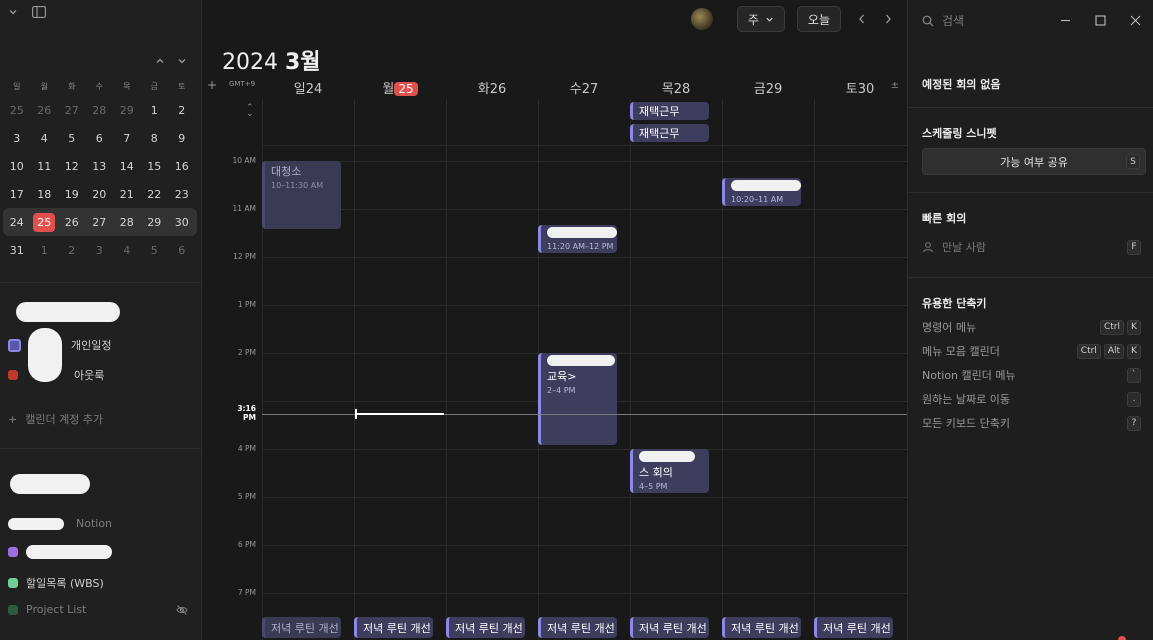 This screenshot has width=1153, height=640. I want to click on view-select-button: 주, so click(760, 19).